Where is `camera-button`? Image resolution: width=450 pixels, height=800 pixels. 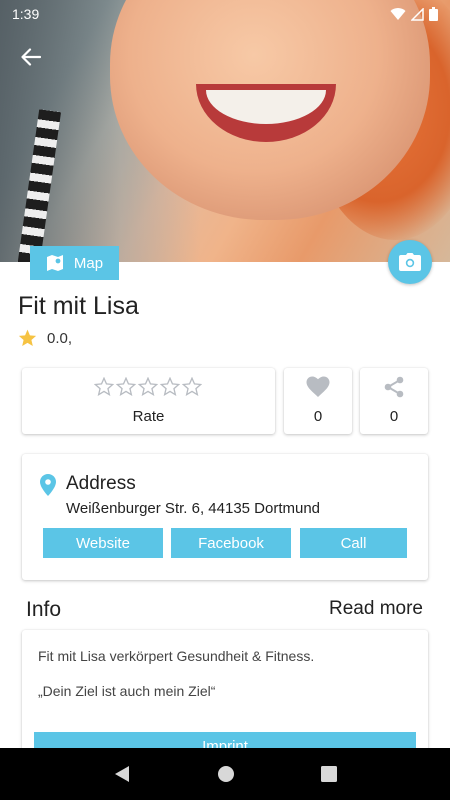 camera-button is located at coordinates (410, 262).